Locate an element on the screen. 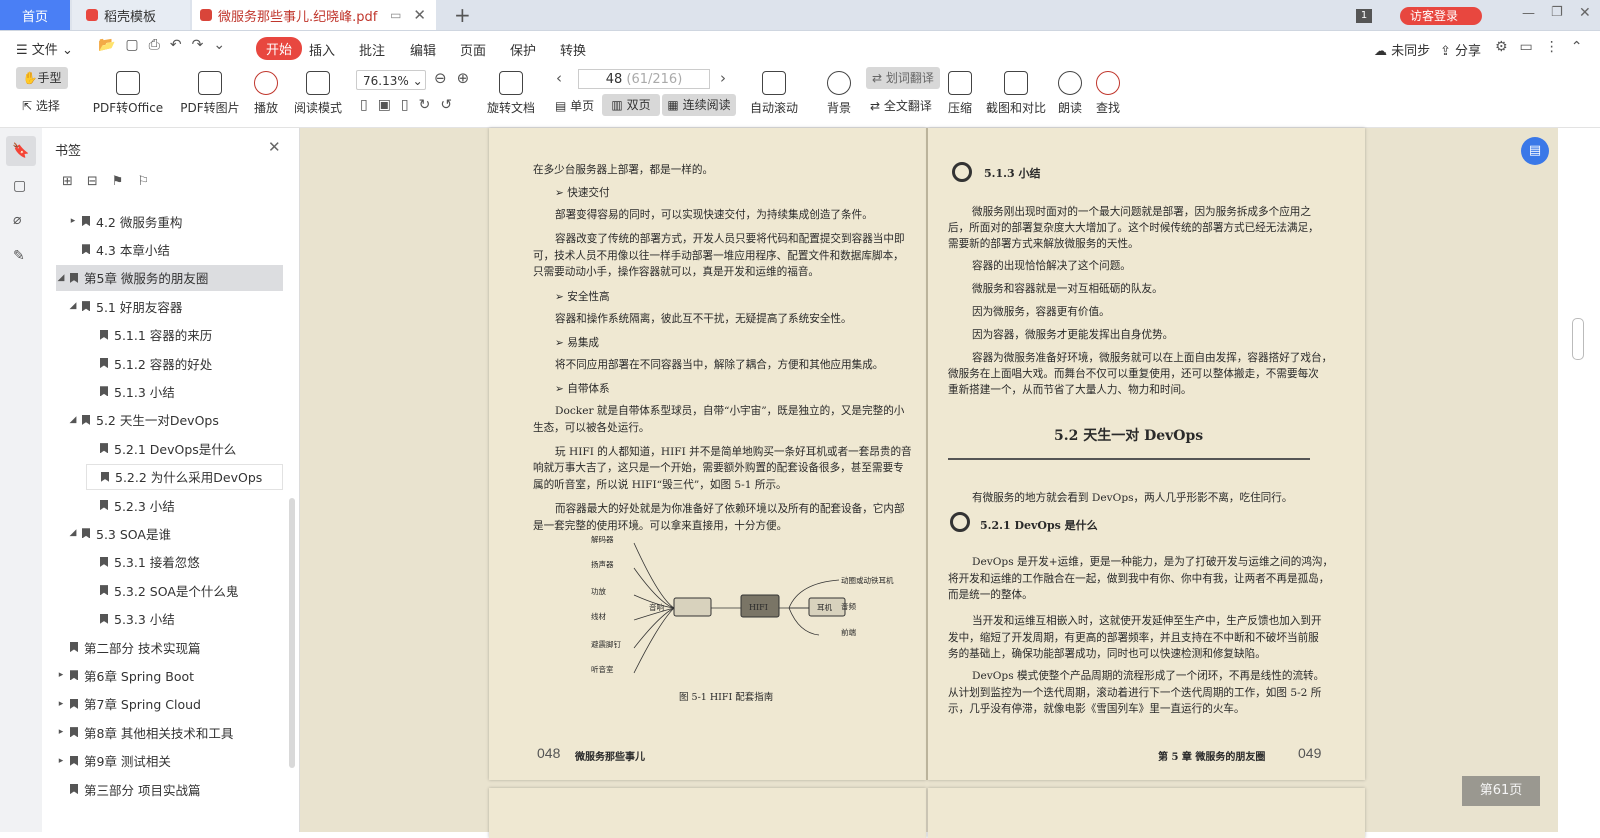 This screenshot has height=838, width=1600. window-count-badge: 1 is located at coordinates (1364, 16).